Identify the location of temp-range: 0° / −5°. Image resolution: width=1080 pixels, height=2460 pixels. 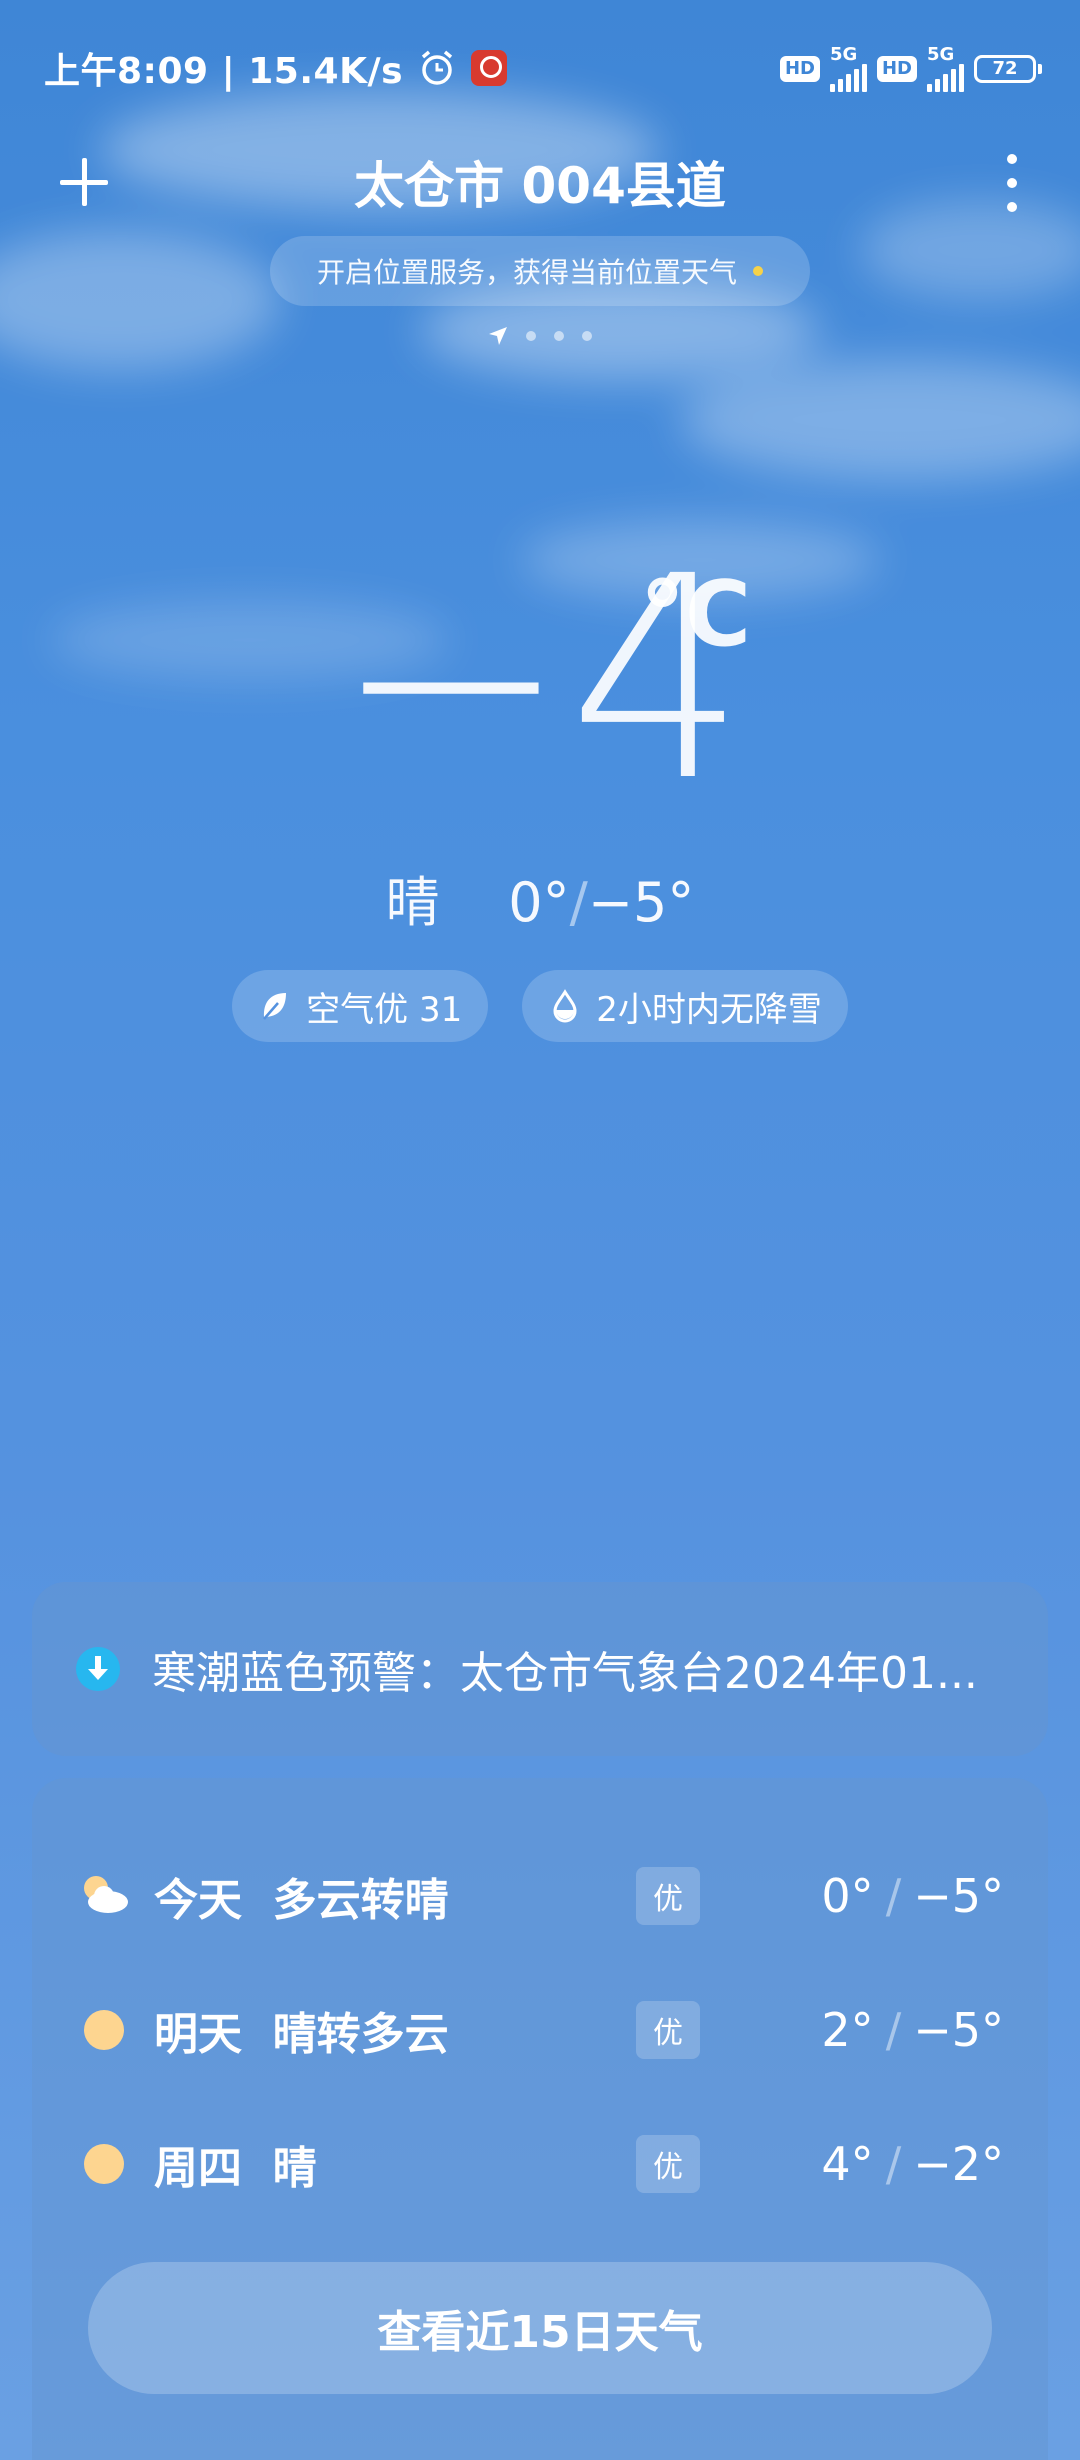
(912, 1896).